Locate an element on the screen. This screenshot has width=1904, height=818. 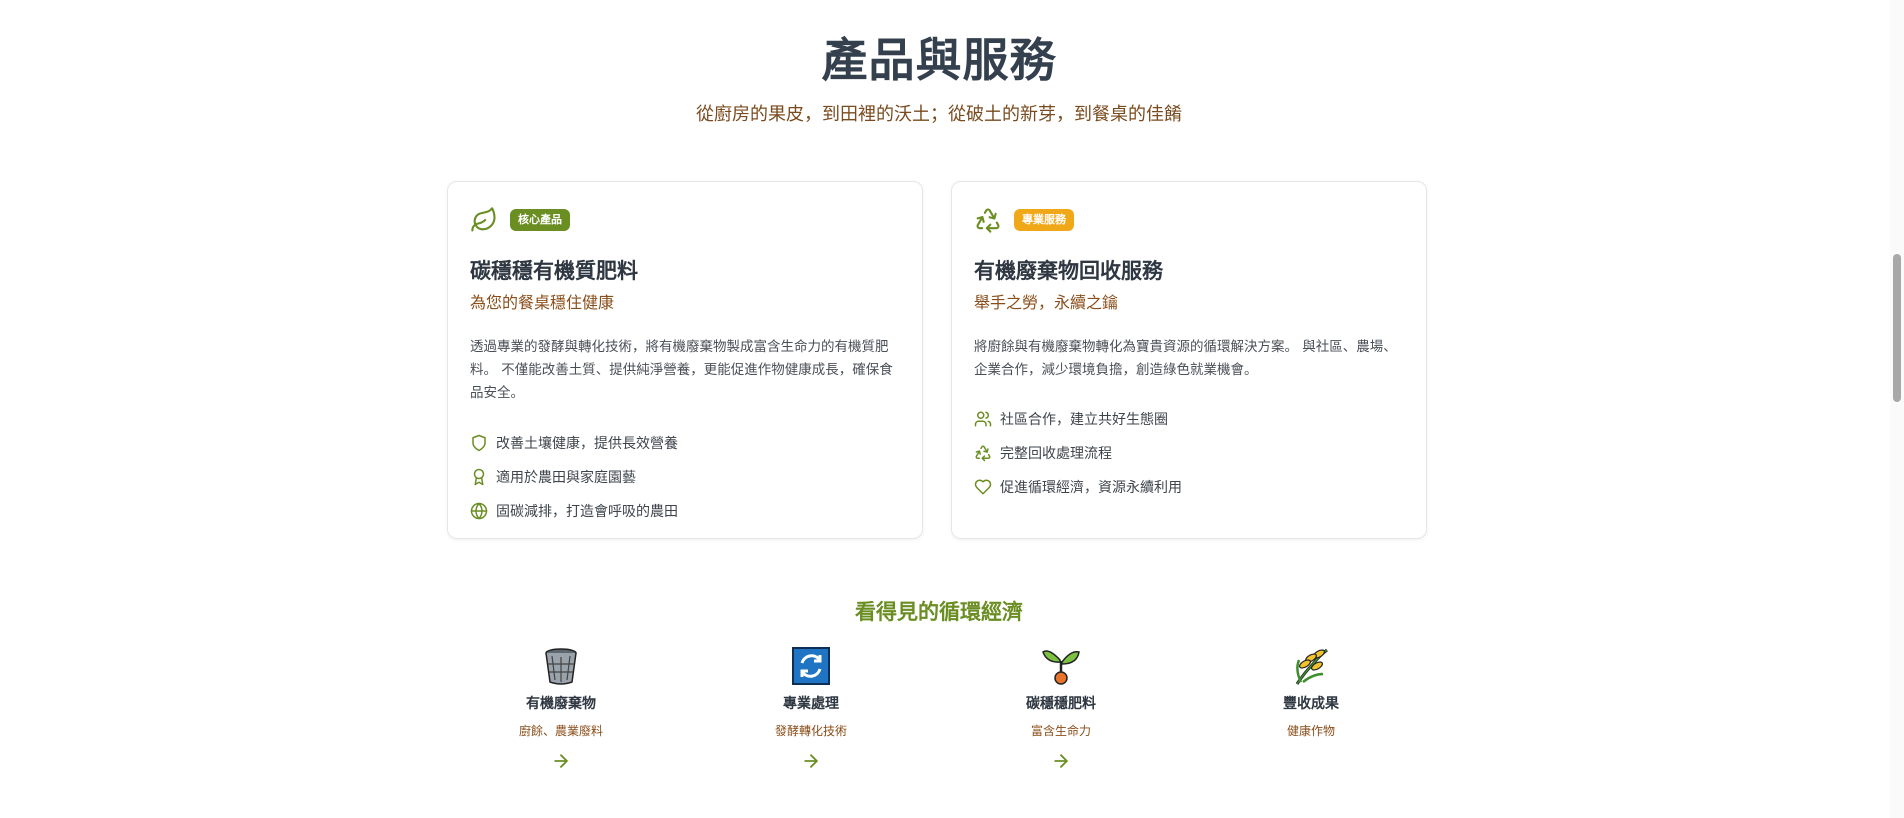
feature-item: 完整回收處理流程 is located at coordinates (1078, 453).